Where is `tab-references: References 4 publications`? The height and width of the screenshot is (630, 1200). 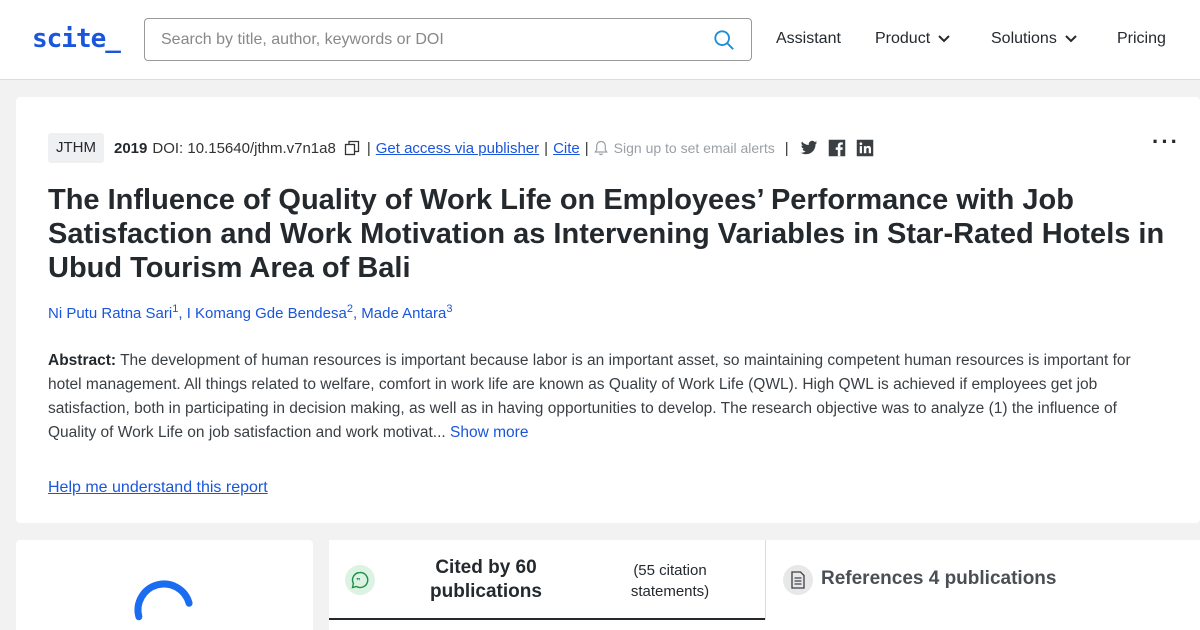 tab-references: References 4 publications is located at coordinates (938, 579).